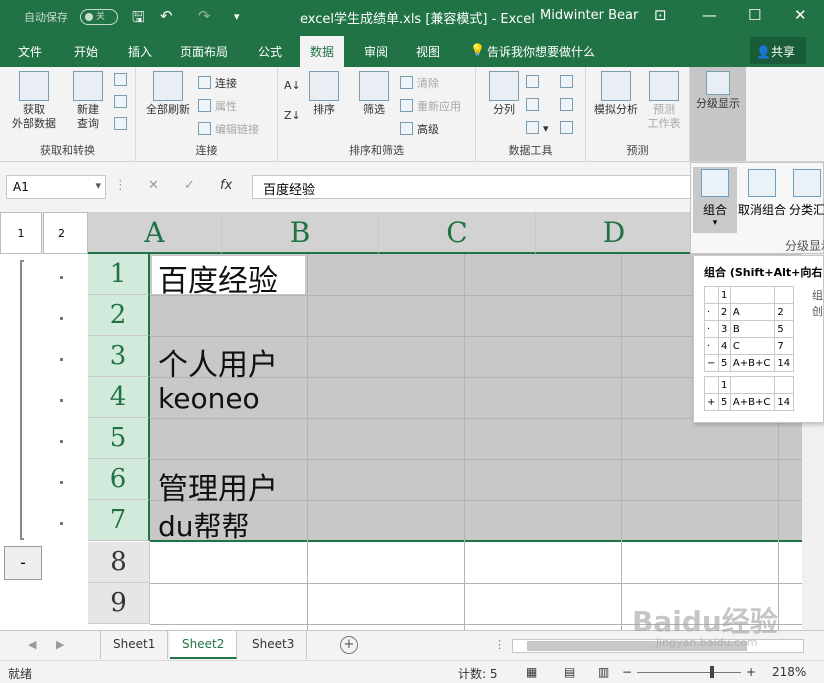 The width and height of the screenshot is (824, 683). What do you see at coordinates (119, 274) in the screenshot?
I see `row-header-1: 1` at bounding box center [119, 274].